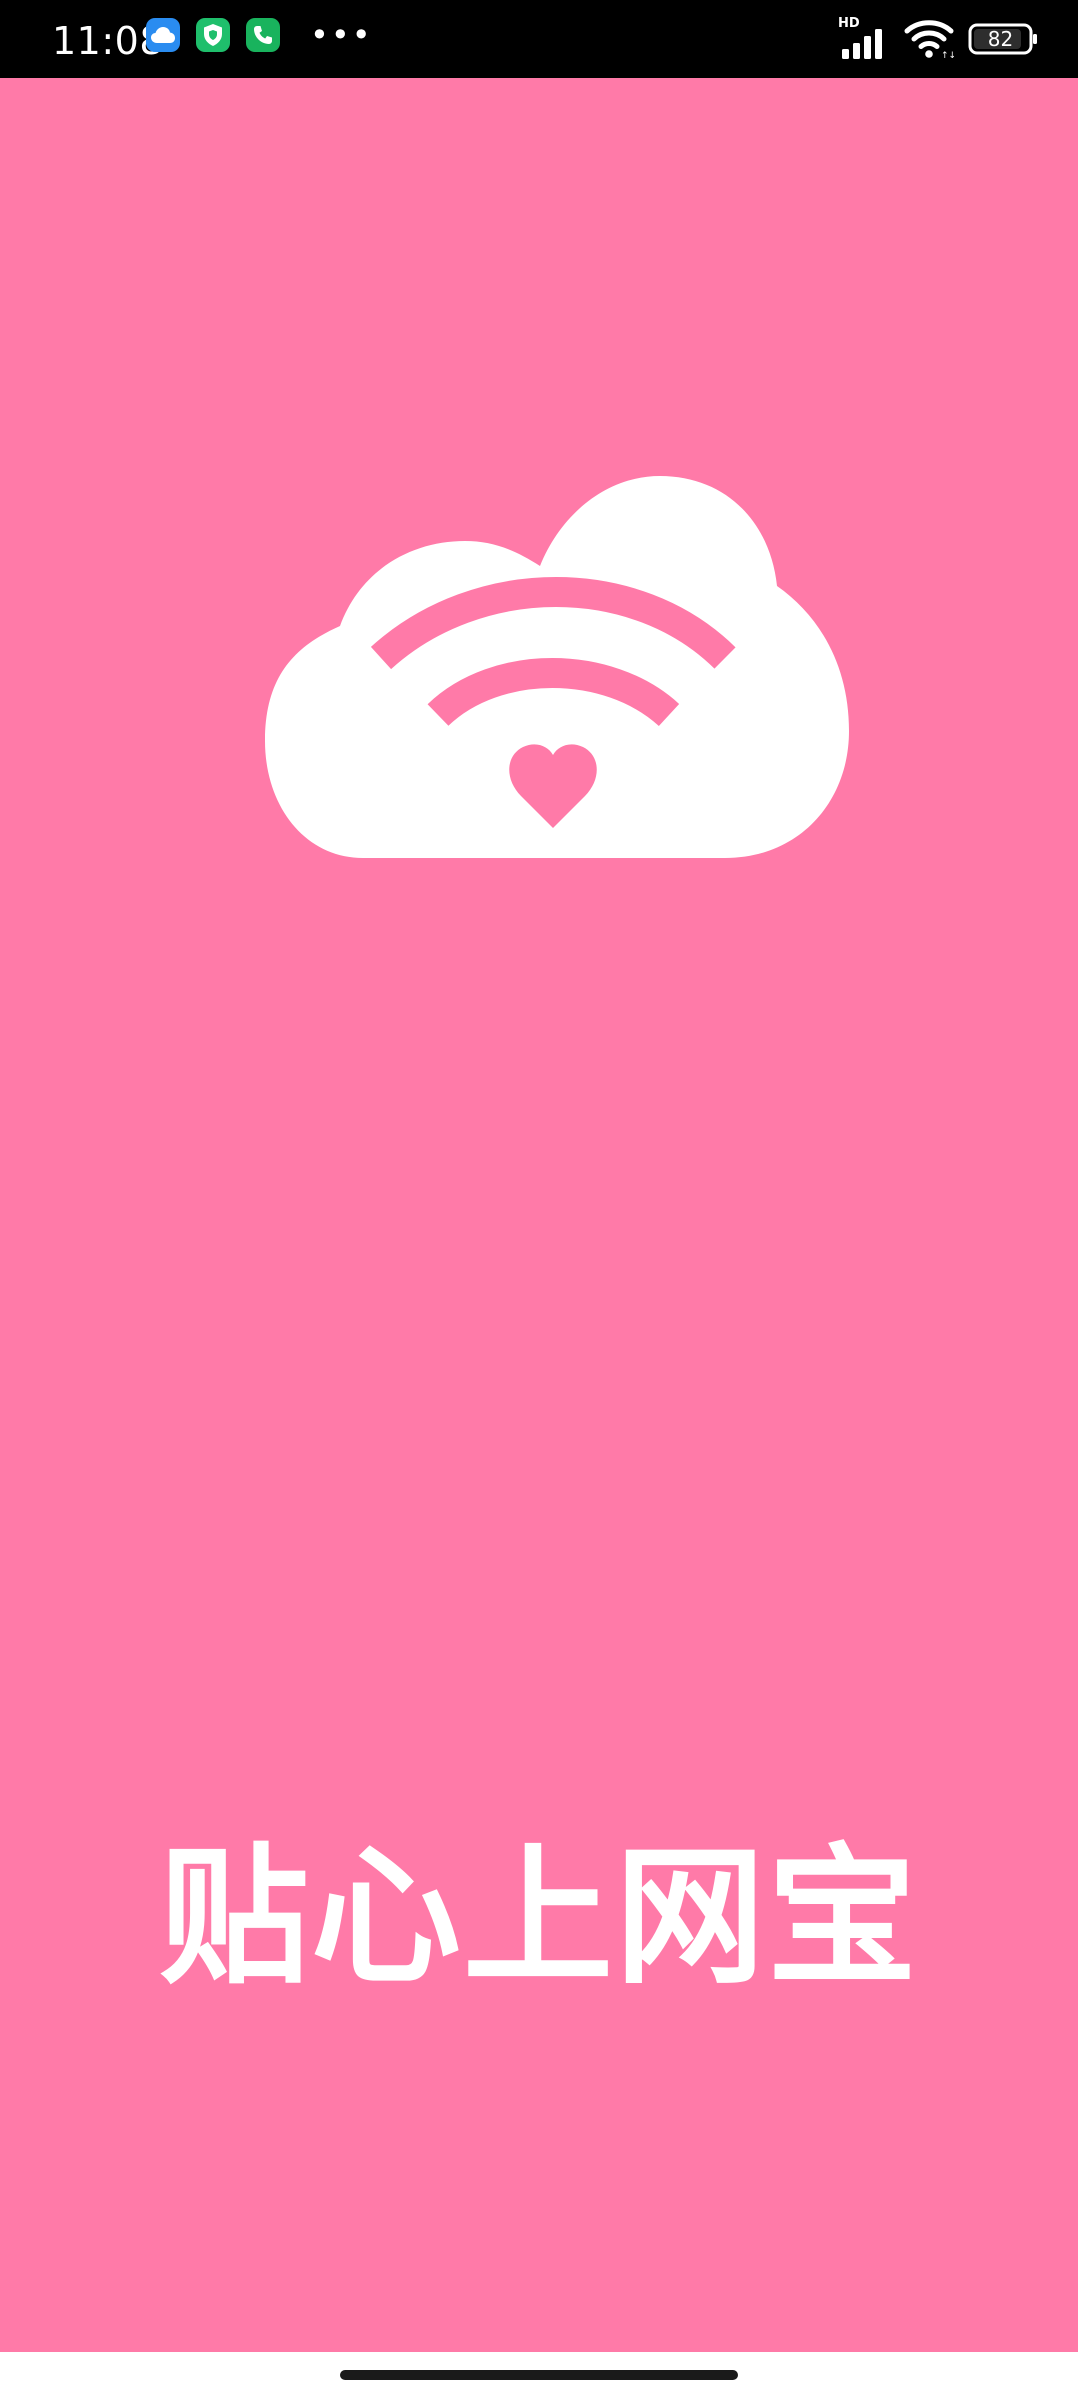 The width and height of the screenshot is (1078, 2398). I want to click on phone-call-icon, so click(263, 35).